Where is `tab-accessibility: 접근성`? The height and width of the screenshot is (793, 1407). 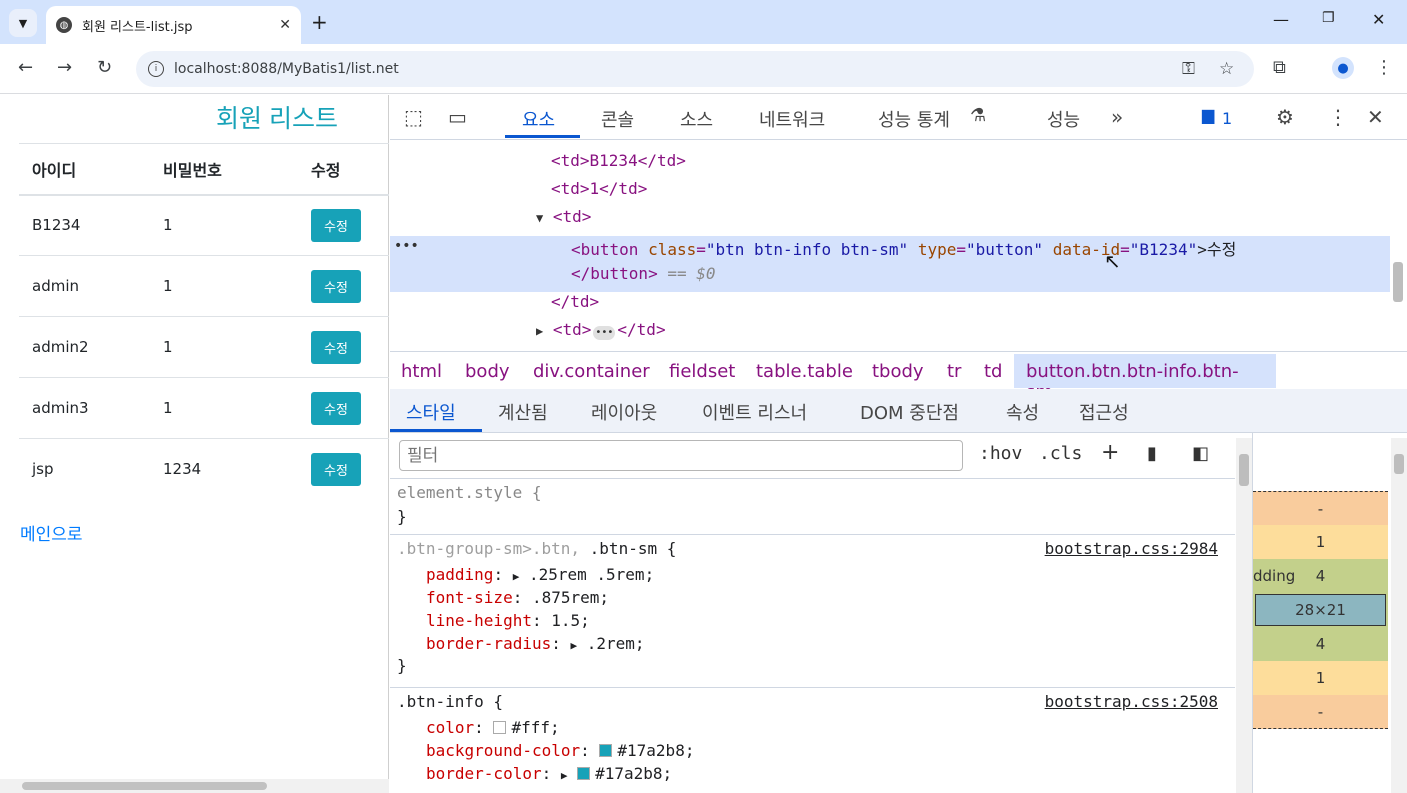 tab-accessibility: 접근성 is located at coordinates (1104, 412).